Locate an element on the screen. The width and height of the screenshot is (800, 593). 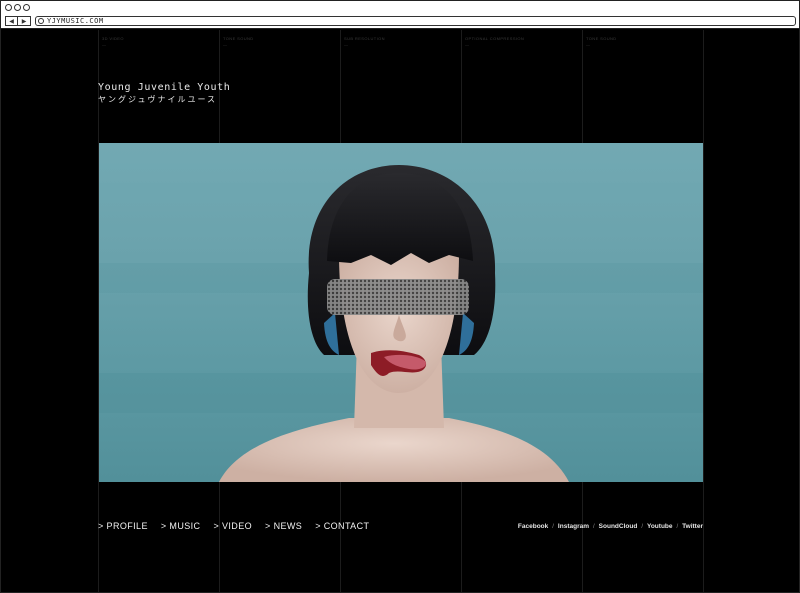
chevron-left-icon: ◀ is located at coordinates (11, 21).